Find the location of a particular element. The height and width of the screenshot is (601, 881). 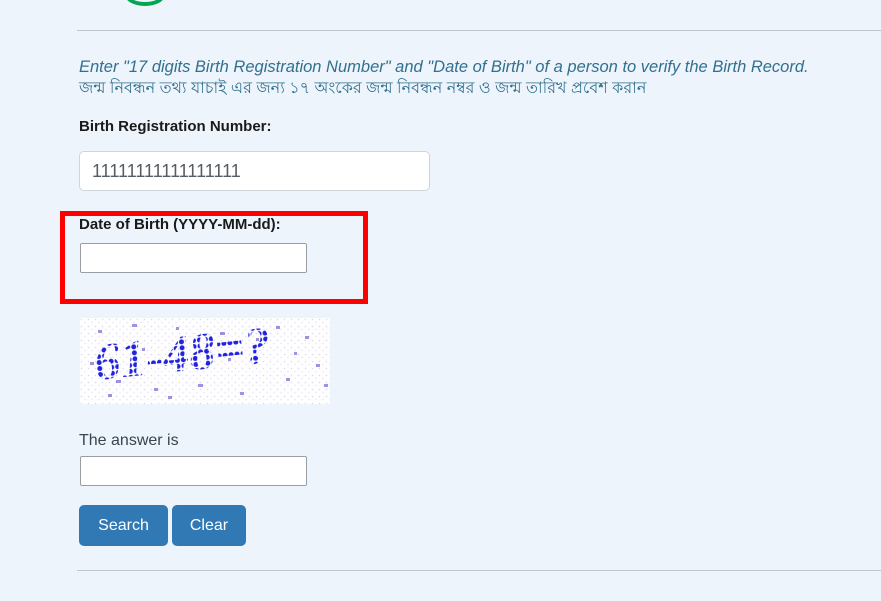

birth-registration-number-input is located at coordinates (254, 171).